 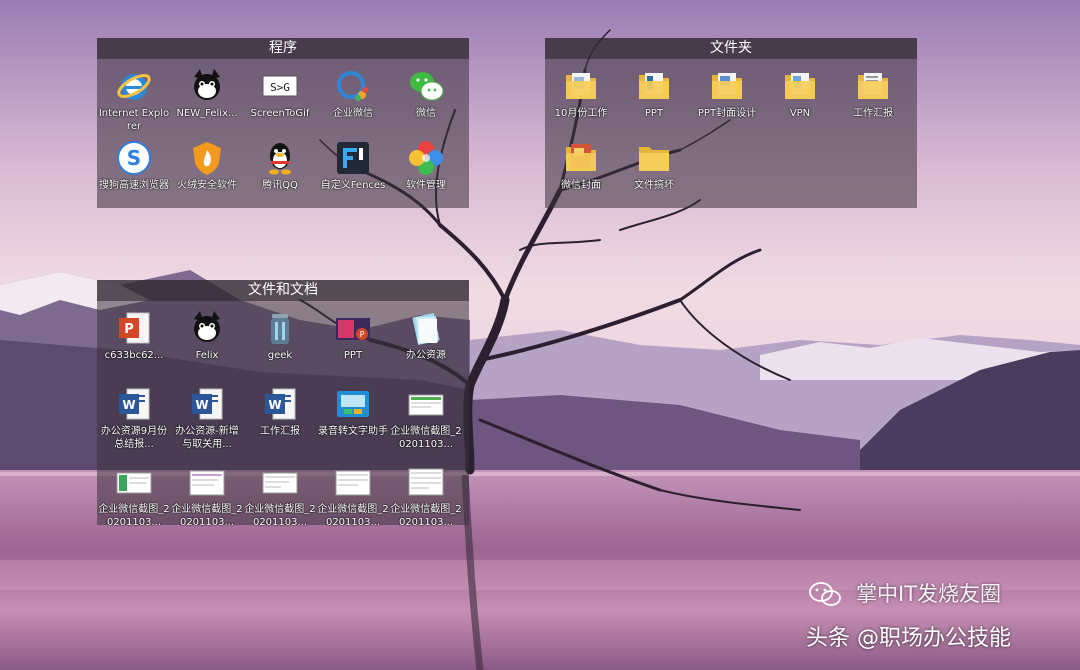 I want to click on icon-label: 录音转文字助手, so click(x=353, y=431).